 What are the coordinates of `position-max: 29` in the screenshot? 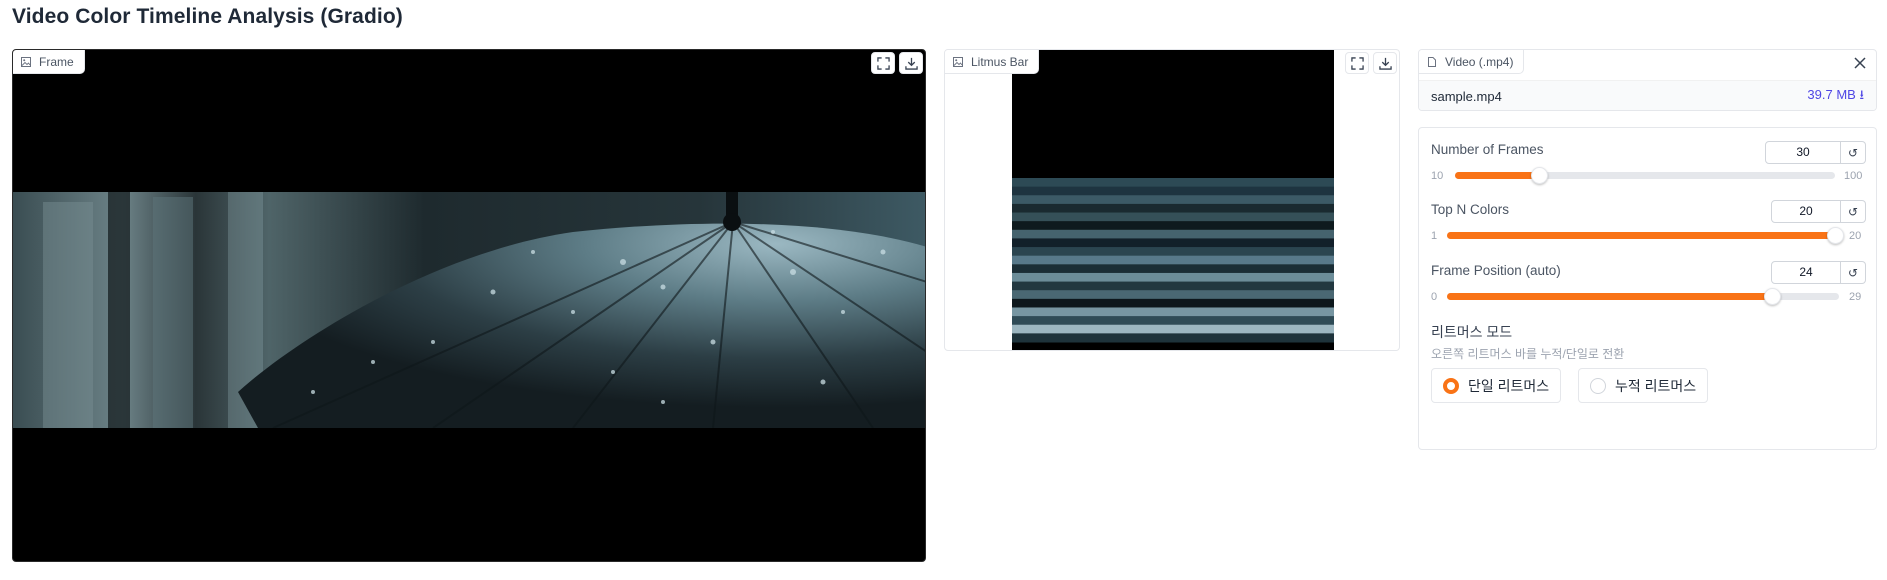 It's located at (1855, 297).